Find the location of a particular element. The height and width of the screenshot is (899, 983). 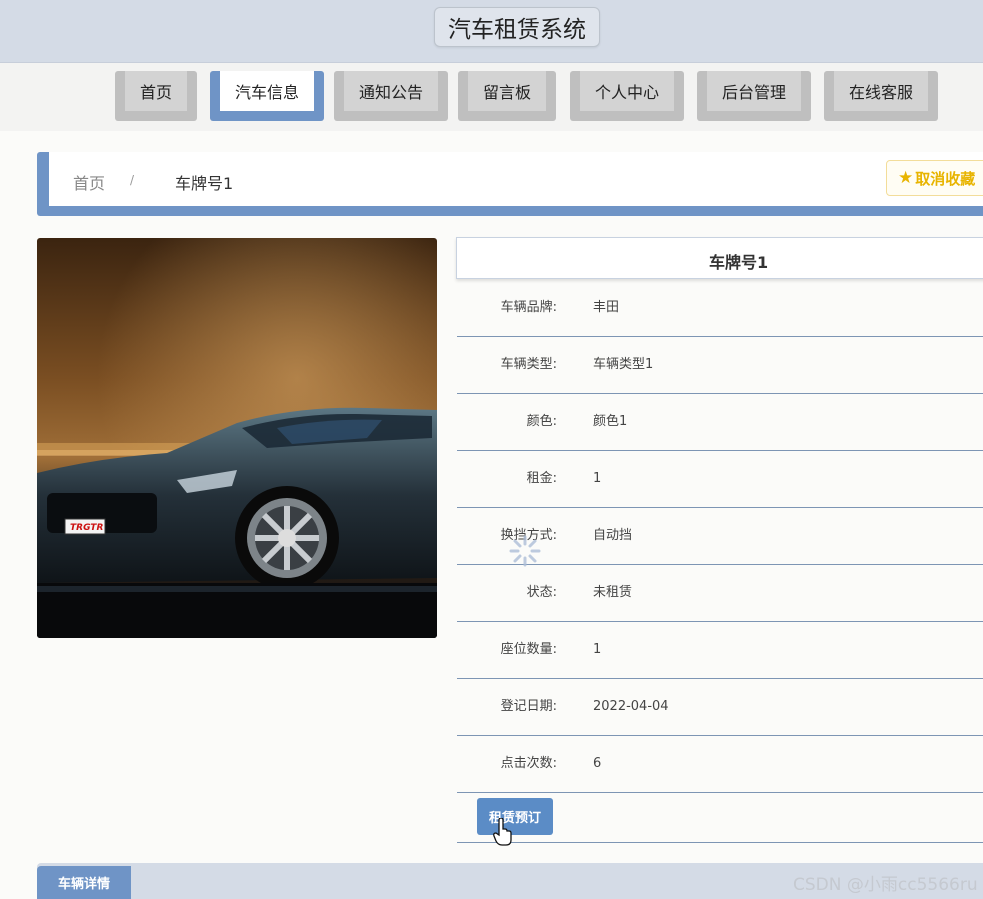

row-label: 点击次数: is located at coordinates (528, 763).